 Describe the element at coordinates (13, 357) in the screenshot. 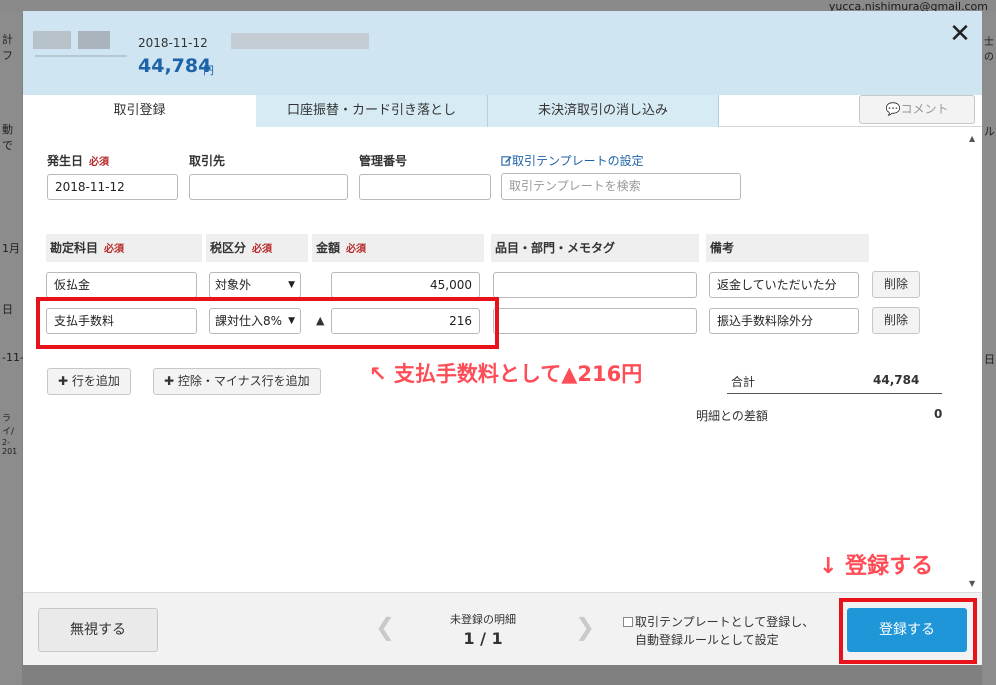

I see `bg-fragment: -11-` at that location.